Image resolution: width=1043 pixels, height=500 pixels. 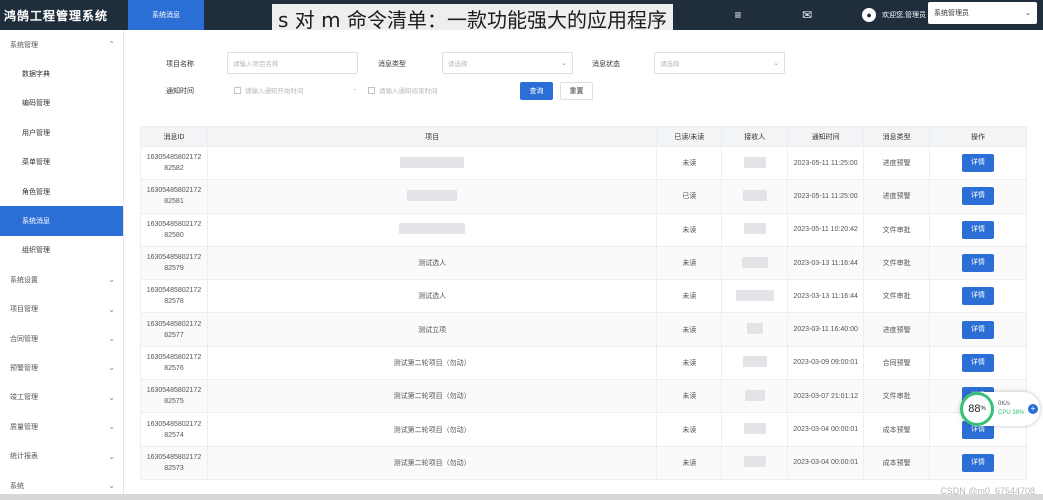 What do you see at coordinates (36, 222) in the screenshot?
I see `sidebar-item-label: 系统消息` at bounding box center [36, 222].